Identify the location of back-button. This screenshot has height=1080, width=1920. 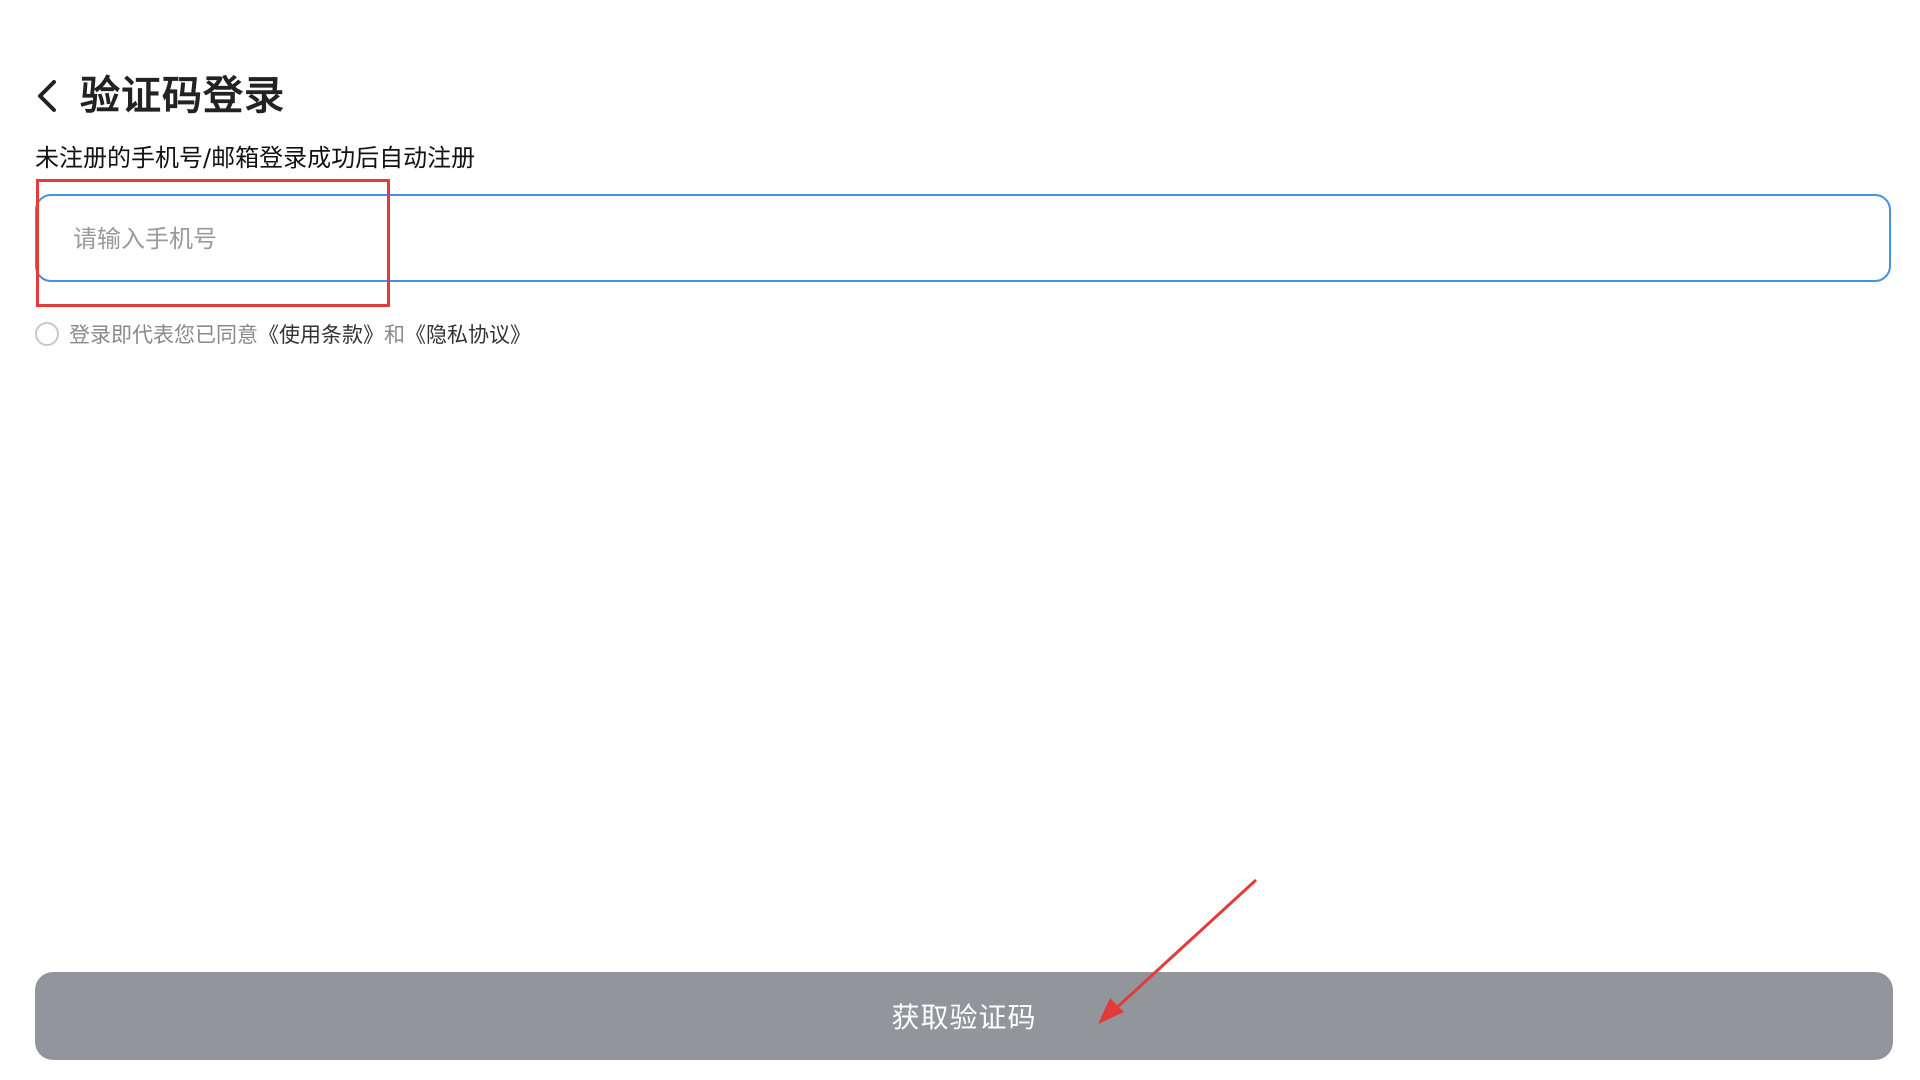
(54, 96).